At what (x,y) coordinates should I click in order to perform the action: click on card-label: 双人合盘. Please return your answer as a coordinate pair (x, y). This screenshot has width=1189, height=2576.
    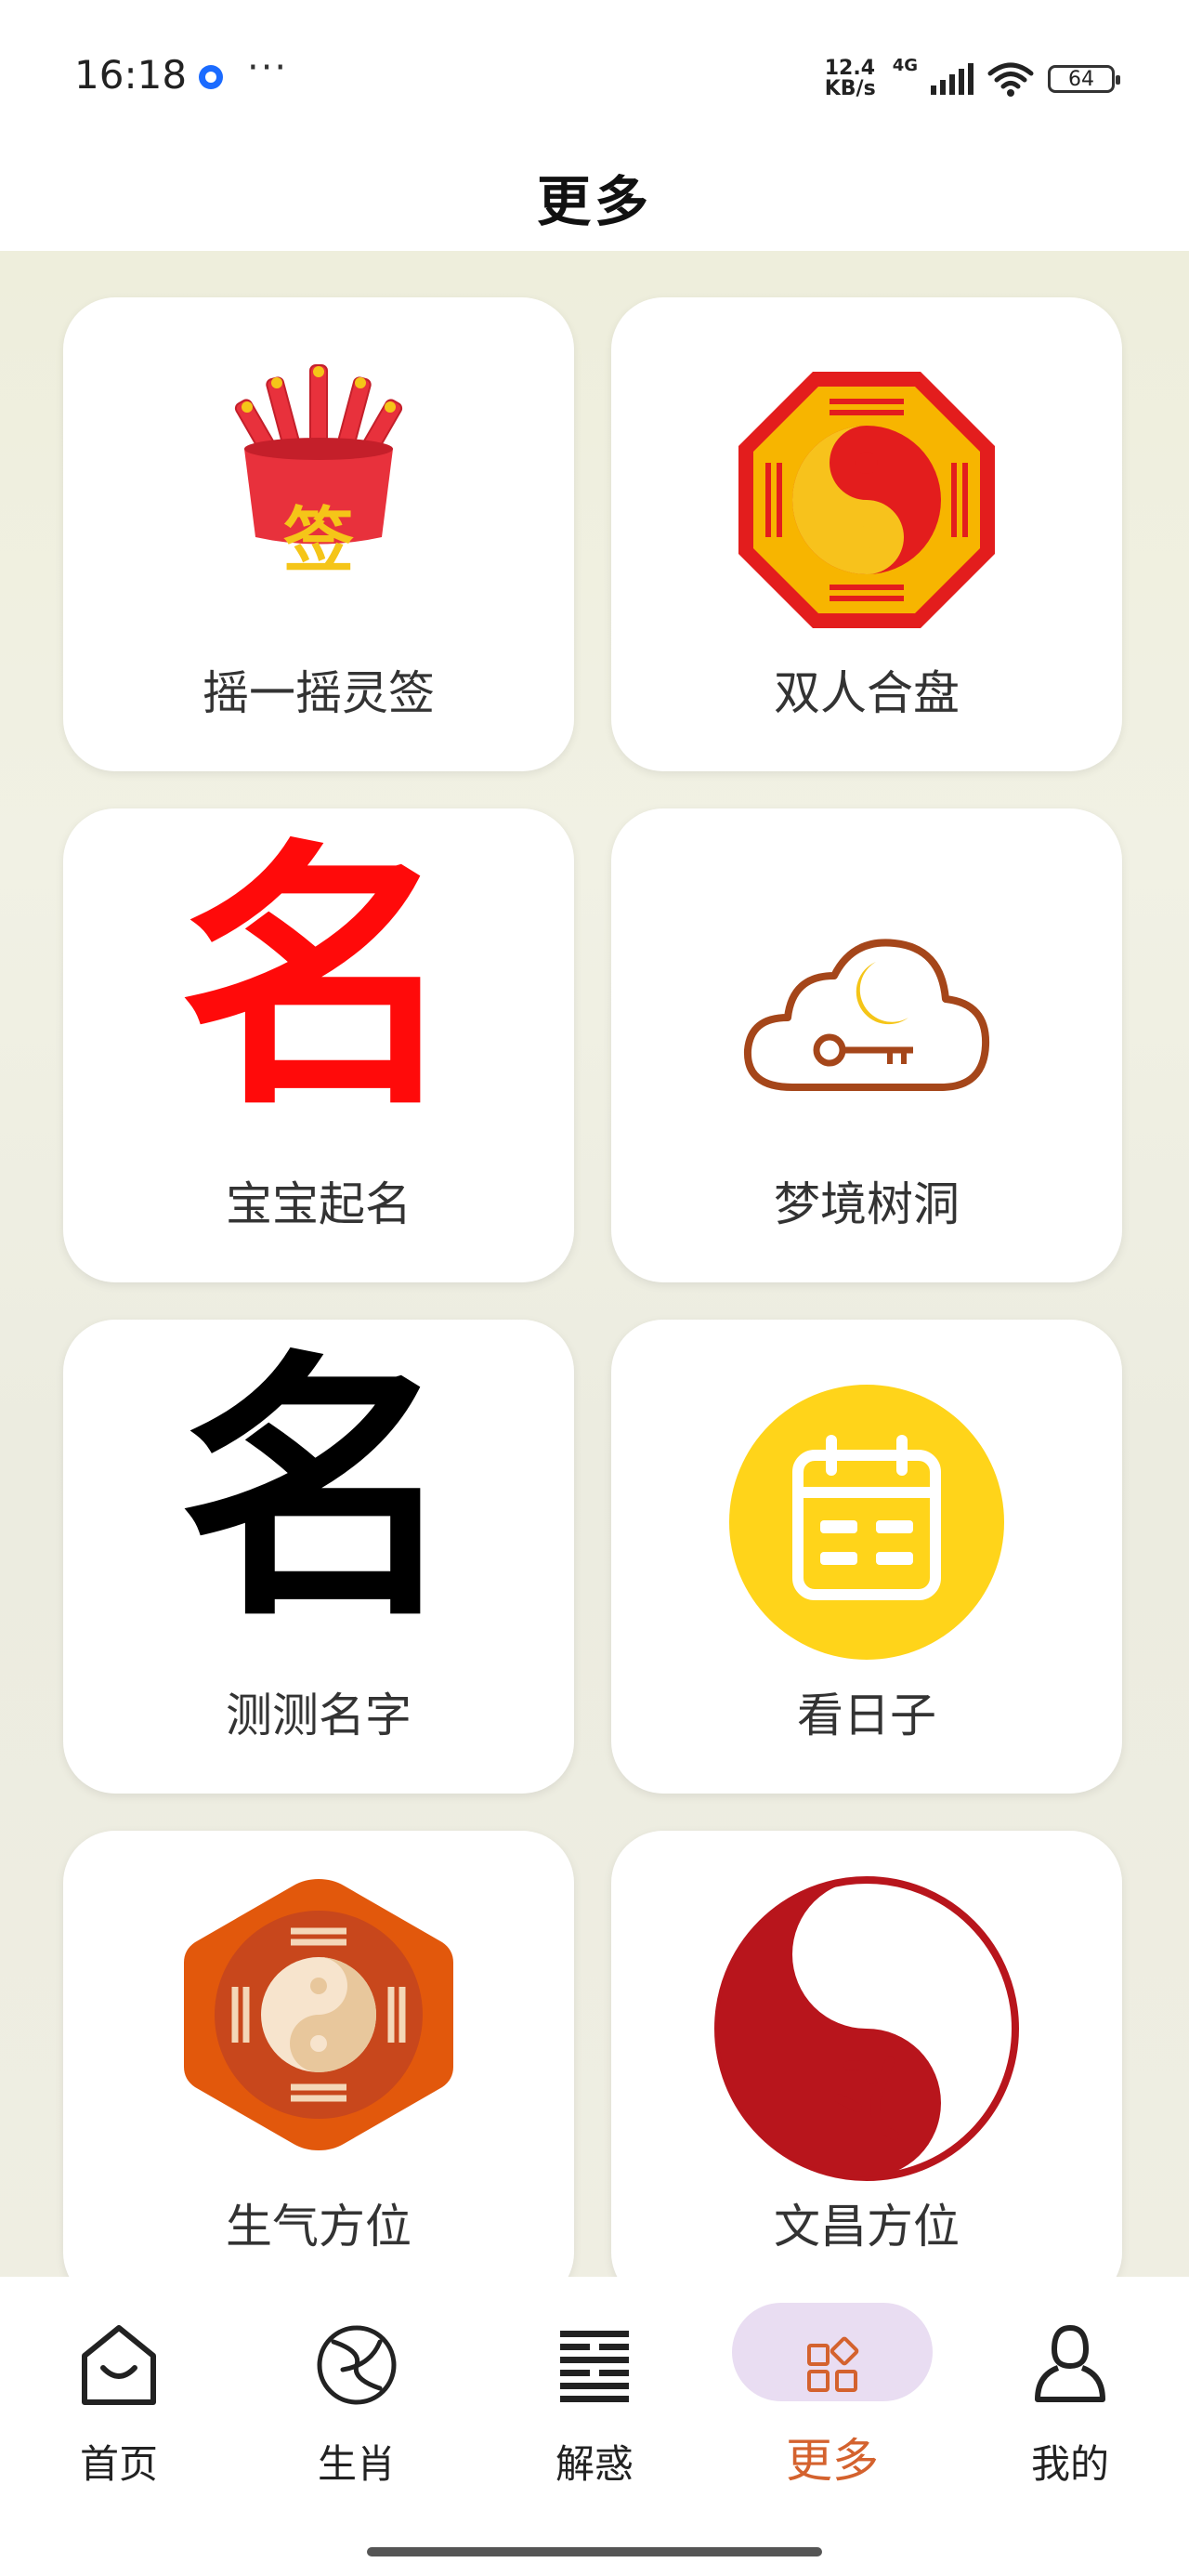
    Looking at the image, I should click on (867, 693).